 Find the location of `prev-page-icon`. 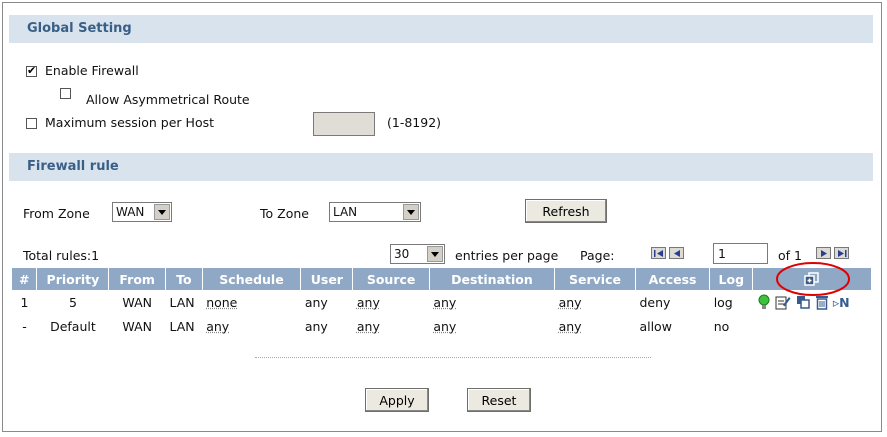

prev-page-icon is located at coordinates (676, 253).